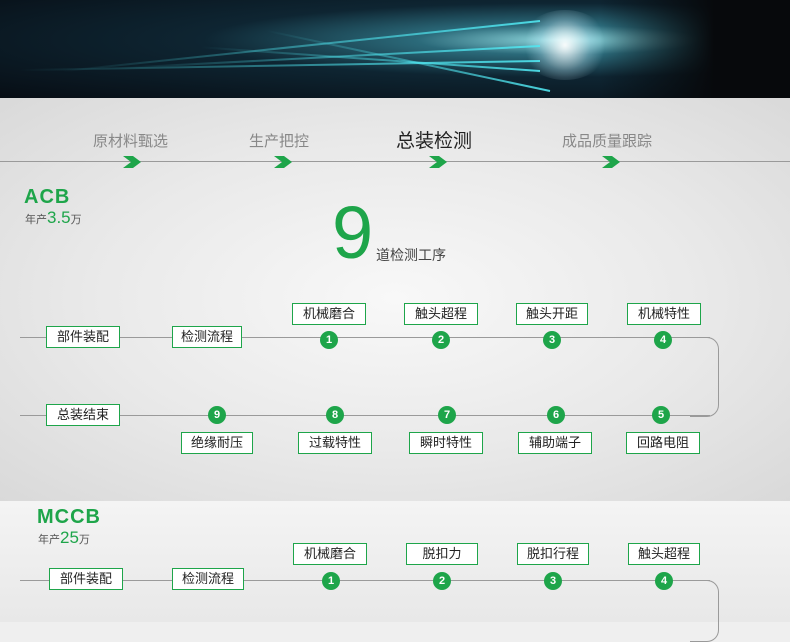 Image resolution: width=790 pixels, height=642 pixels. What do you see at coordinates (69, 517) in the screenshot?
I see `mccb-title: MCCB` at bounding box center [69, 517].